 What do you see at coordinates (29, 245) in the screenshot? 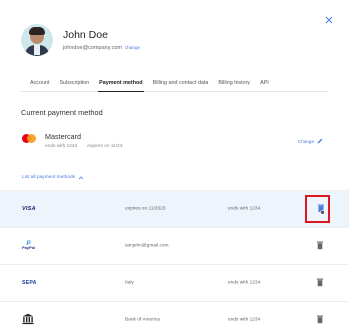
I see `paypal-logo: P PayPal` at bounding box center [29, 245].